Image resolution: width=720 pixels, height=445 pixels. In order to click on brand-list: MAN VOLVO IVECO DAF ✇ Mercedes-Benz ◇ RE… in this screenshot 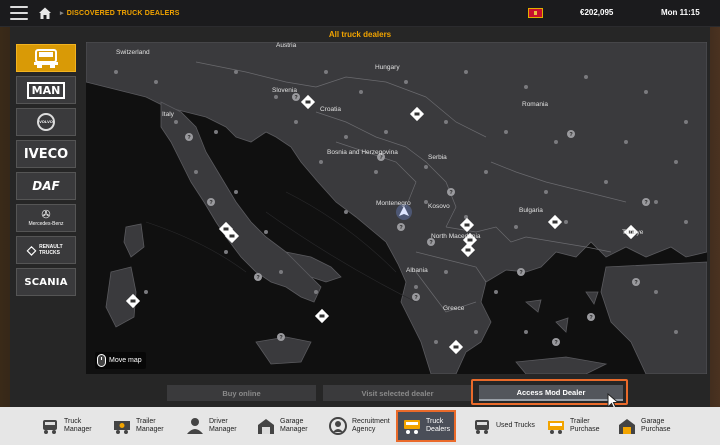, I will do `click(46, 172)`.